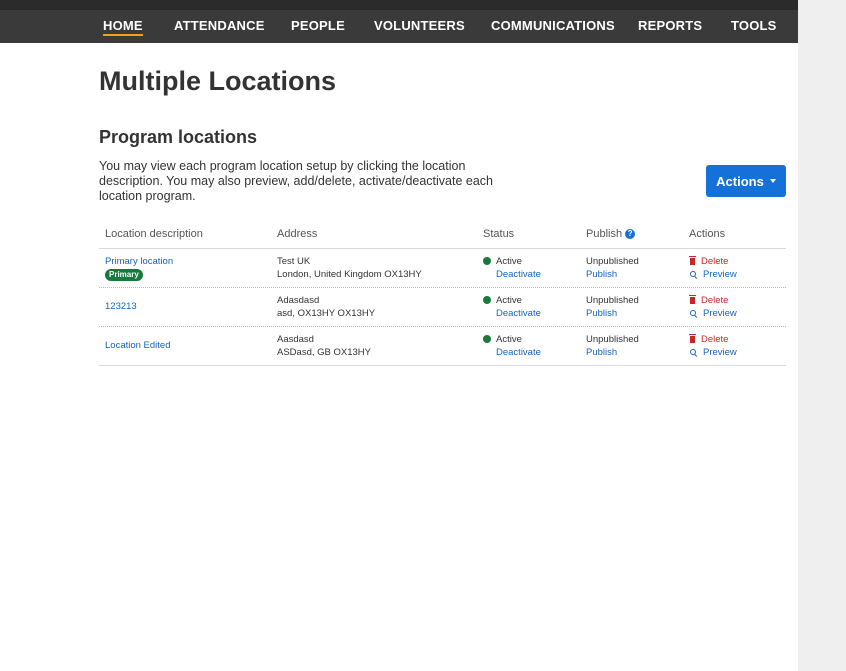 The image size is (846, 671). I want to click on nav-item-home: HOME, so click(123, 27).